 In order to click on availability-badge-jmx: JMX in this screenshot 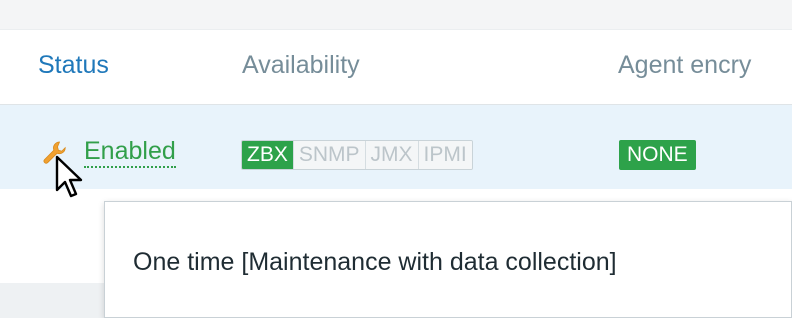, I will do `click(391, 155)`.